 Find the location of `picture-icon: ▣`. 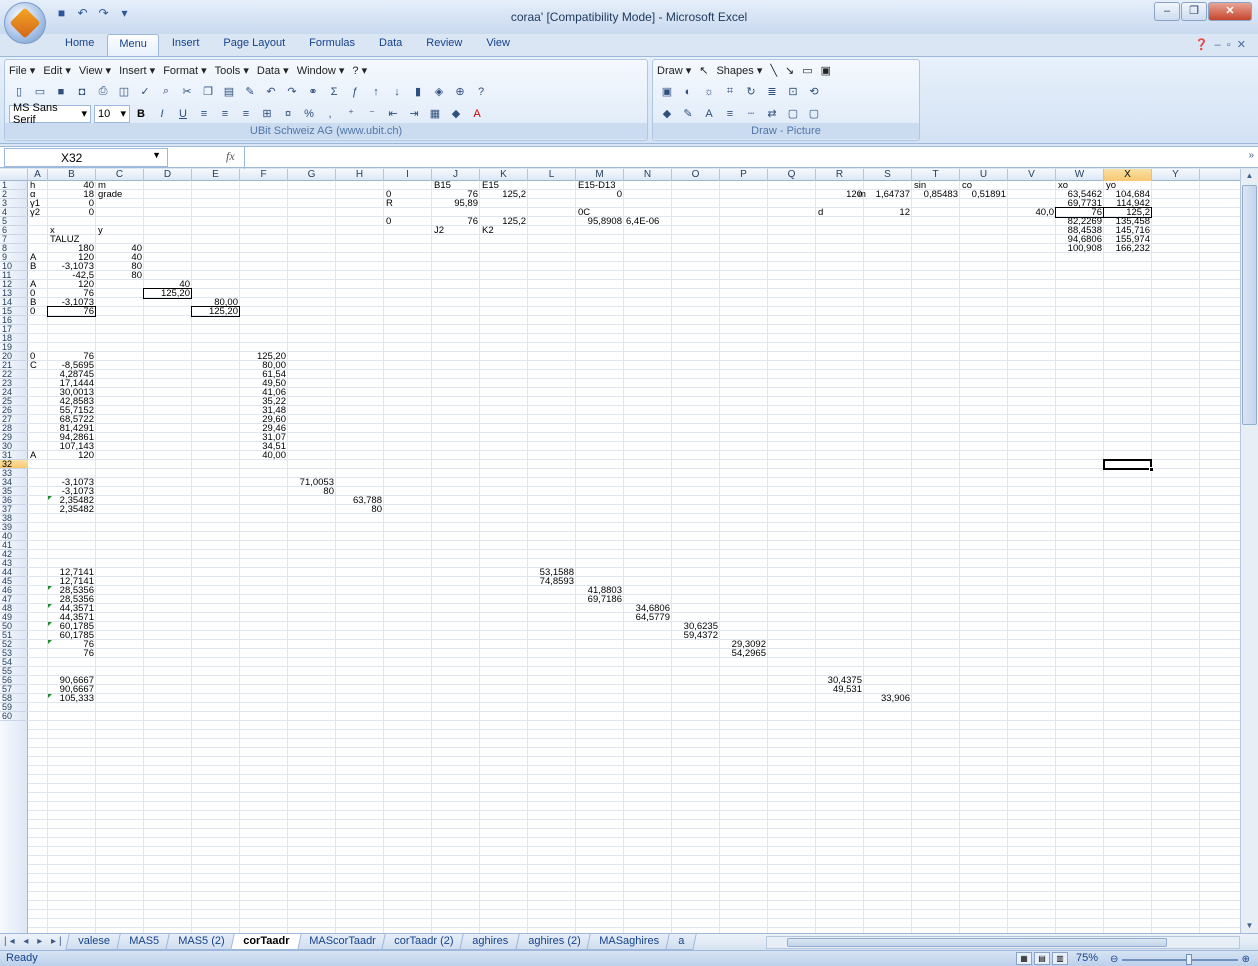

picture-icon: ▣ is located at coordinates (826, 70).